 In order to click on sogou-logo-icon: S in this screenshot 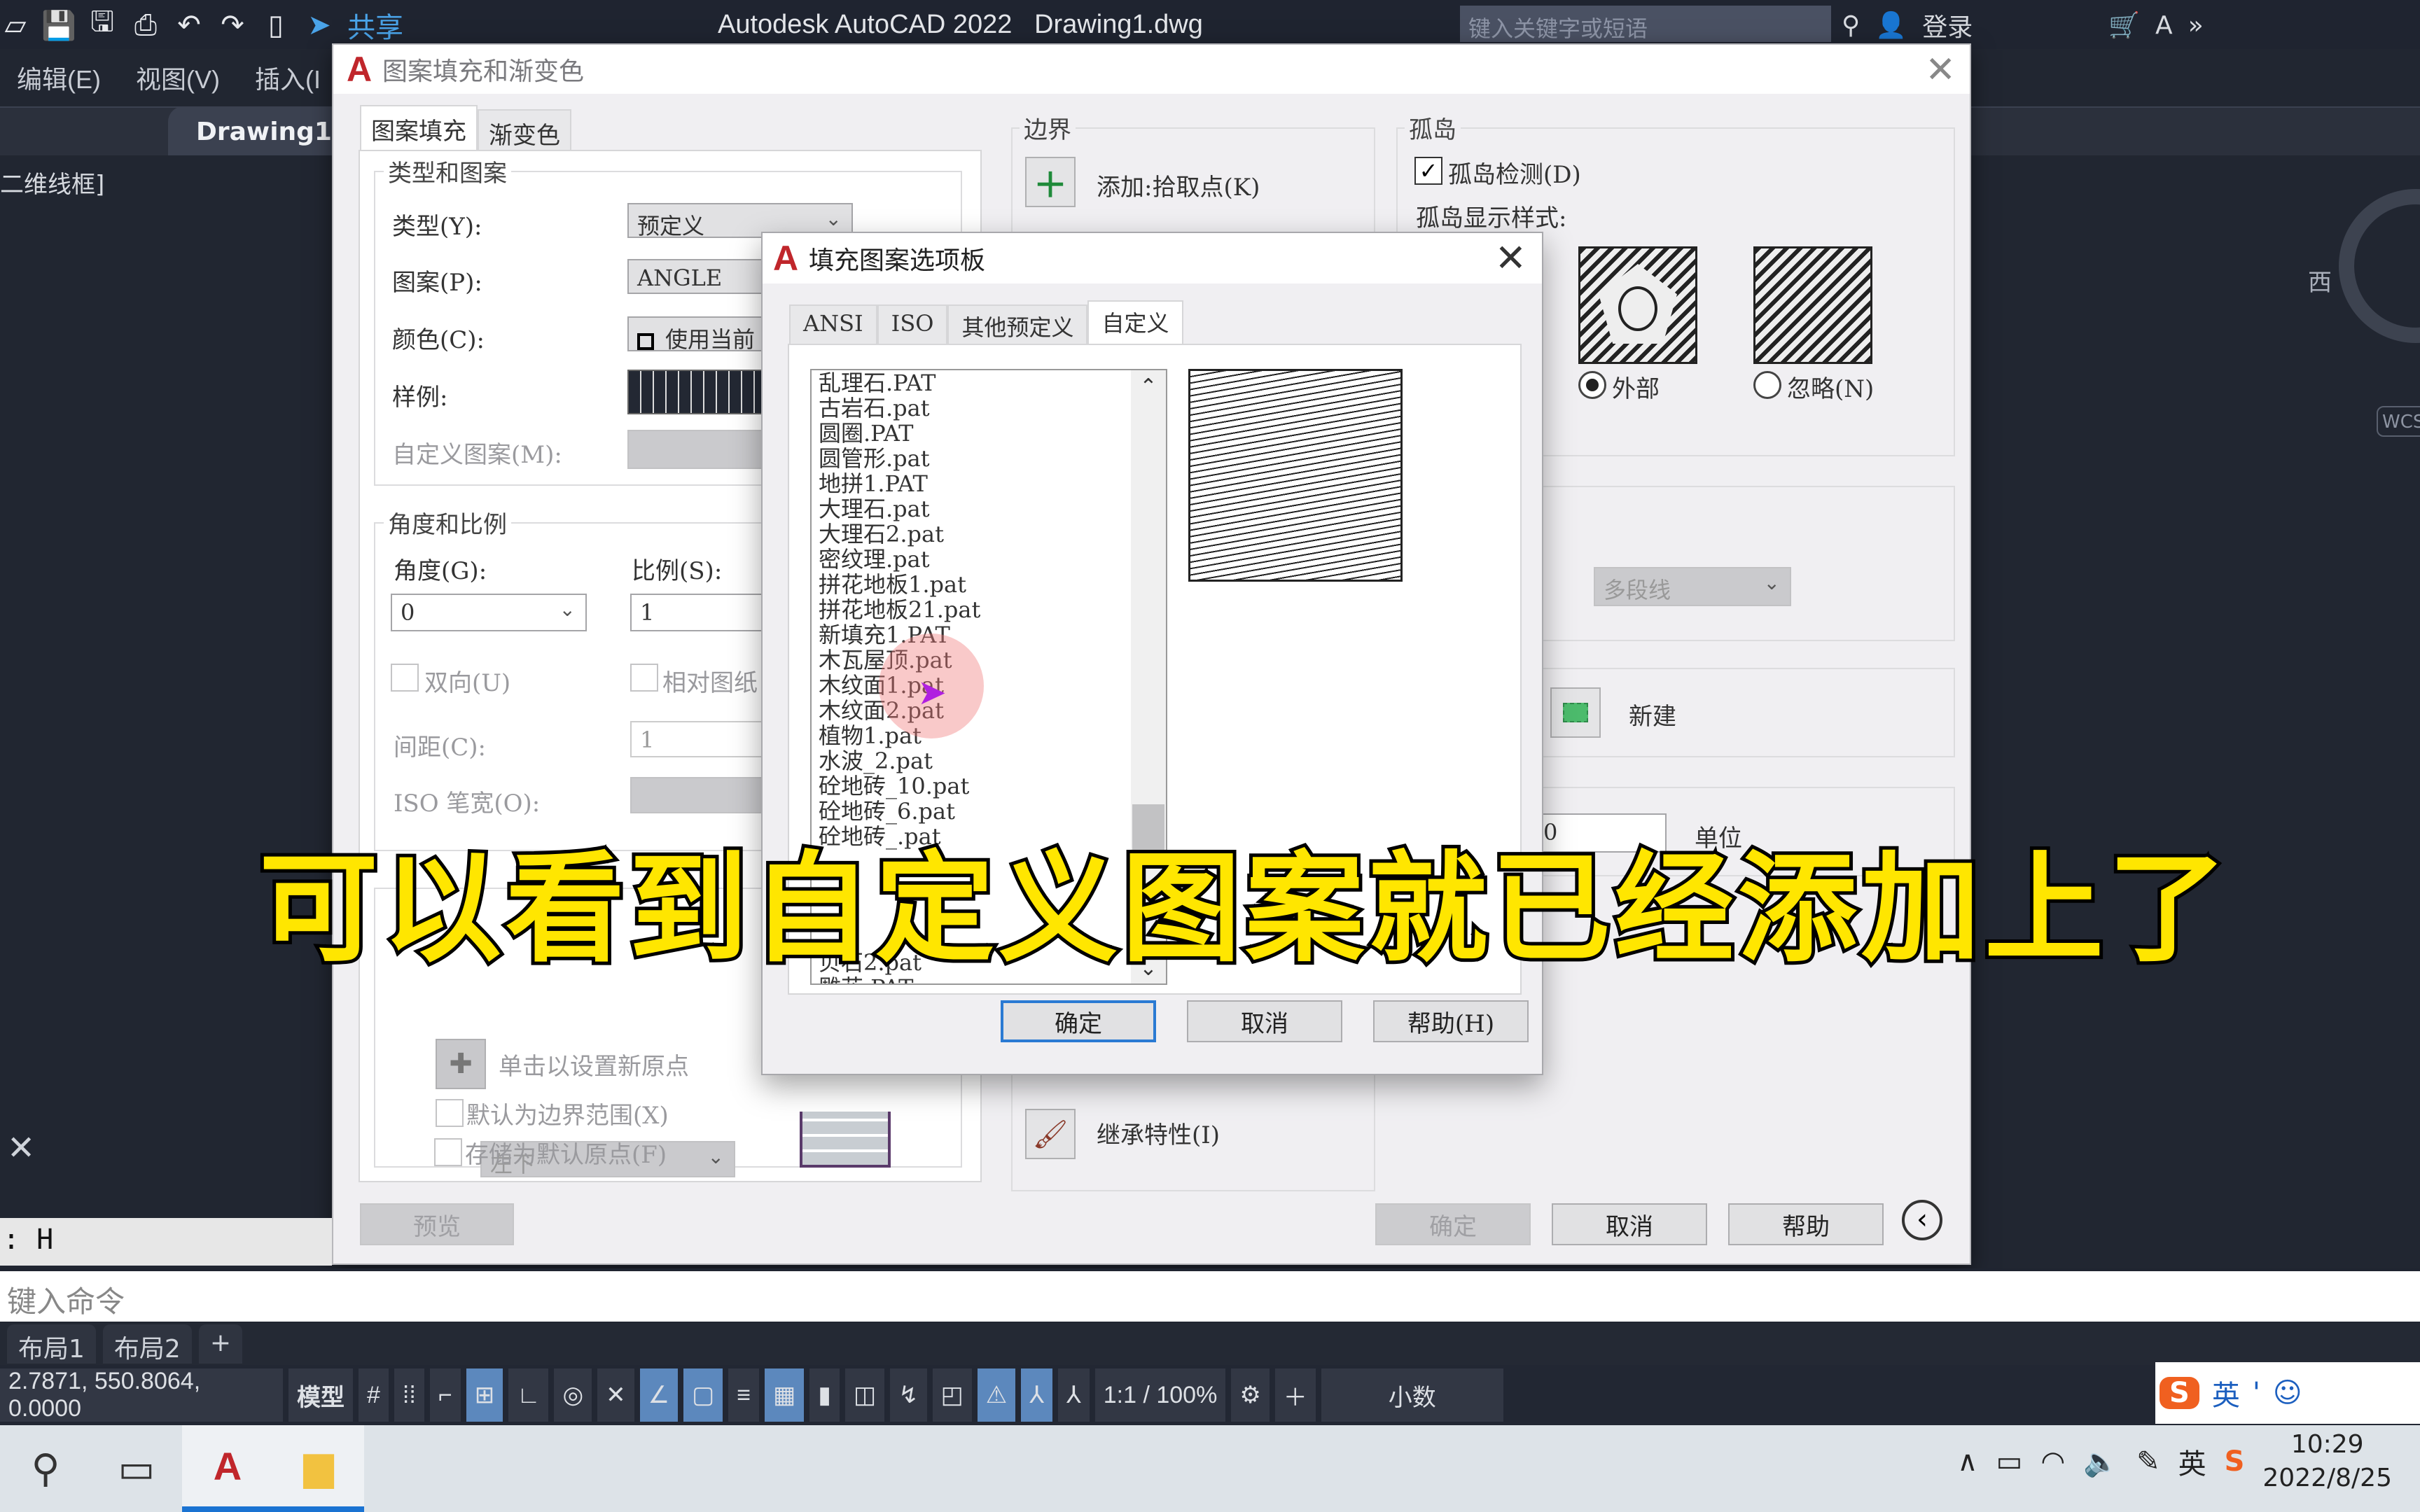, I will do `click(2179, 1393)`.